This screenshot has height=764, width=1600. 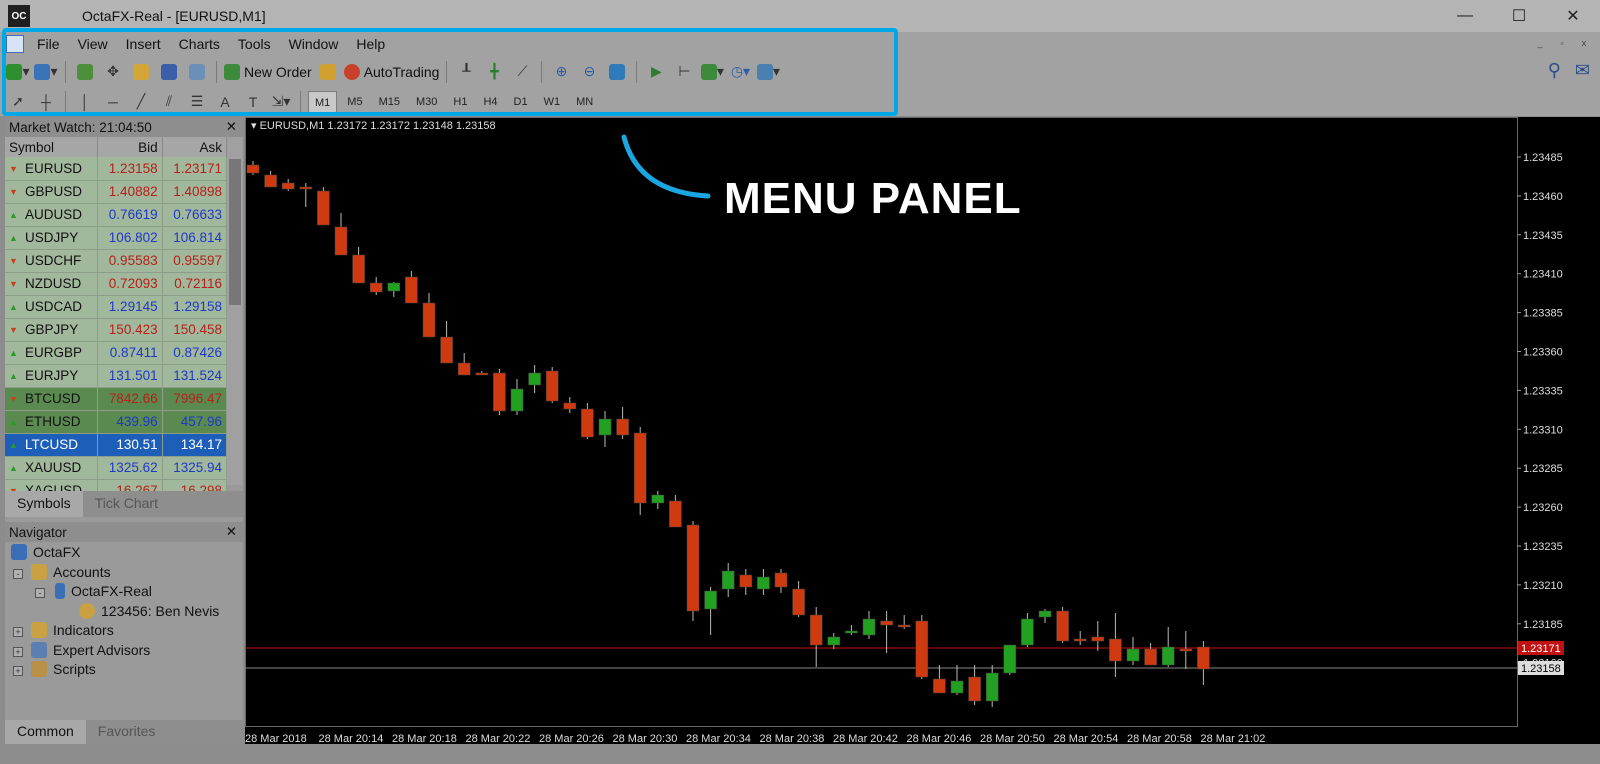 I want to click on annotation-arrow, so click(x=666, y=166).